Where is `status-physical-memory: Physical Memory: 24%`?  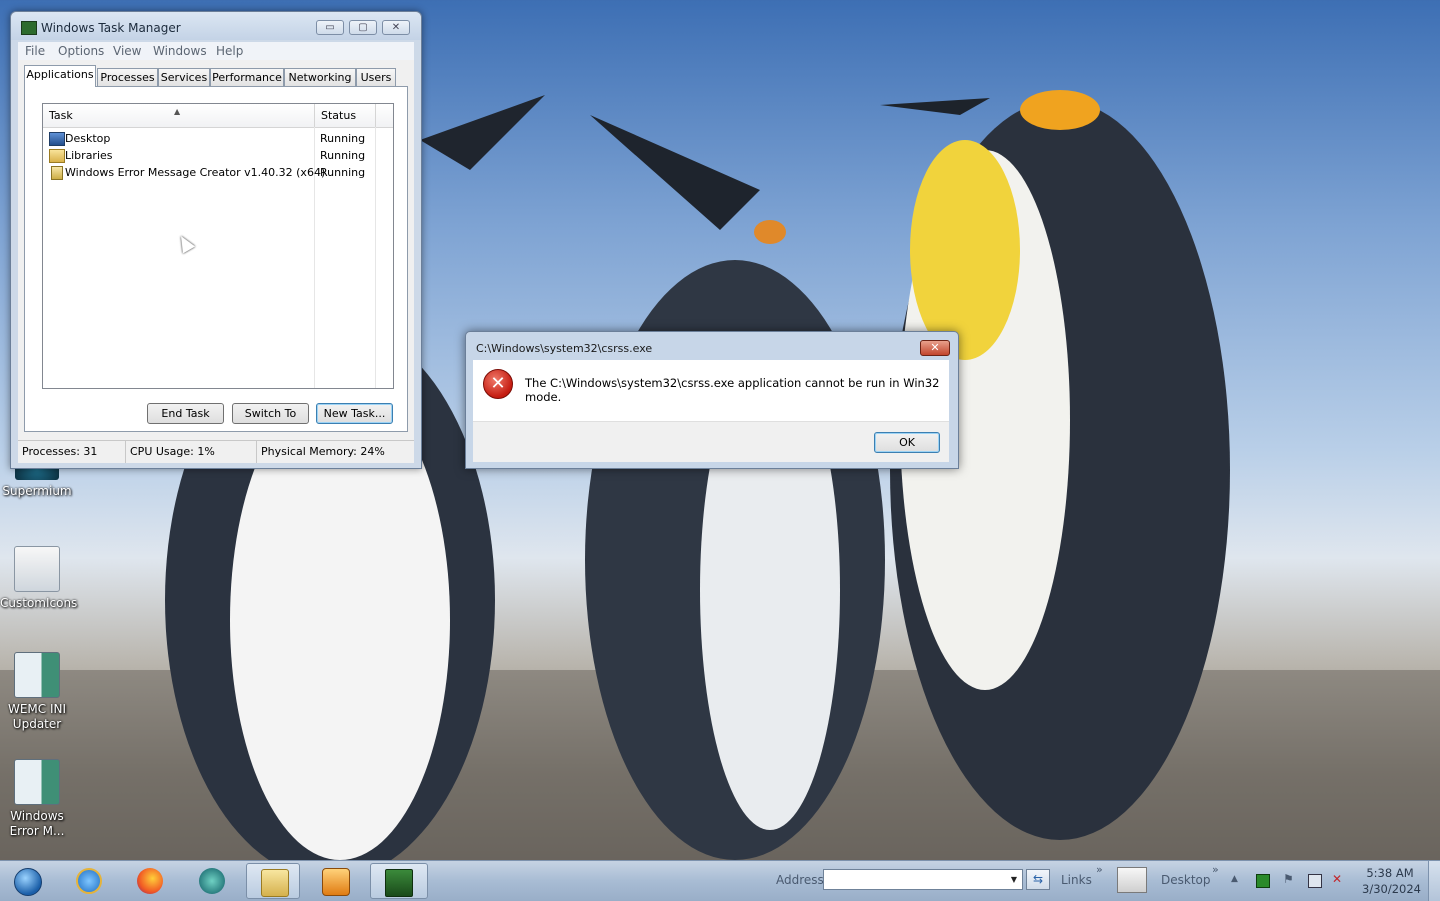 status-physical-memory: Physical Memory: 24% is located at coordinates (323, 451).